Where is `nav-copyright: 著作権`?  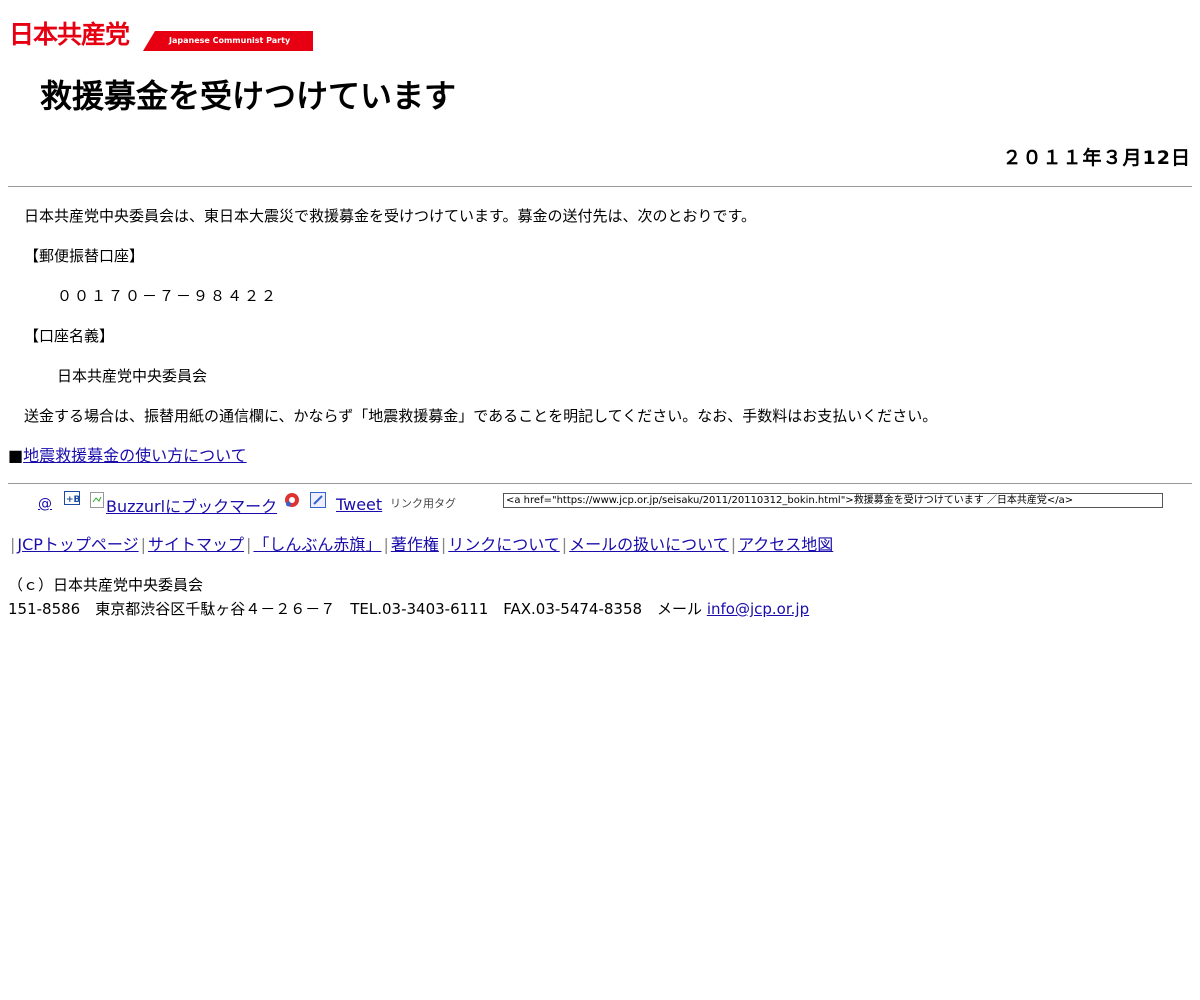 nav-copyright: 著作権 is located at coordinates (415, 544).